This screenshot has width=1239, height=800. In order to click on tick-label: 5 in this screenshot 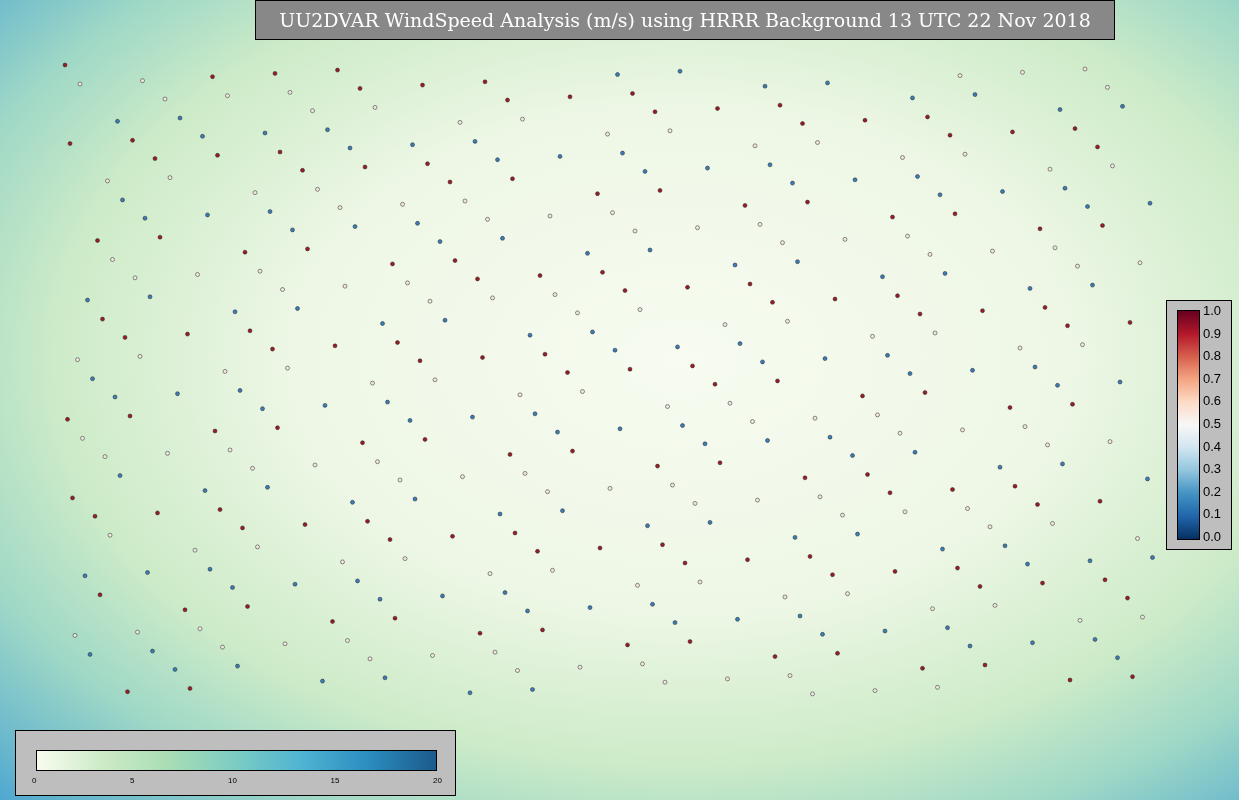, I will do `click(132, 781)`.